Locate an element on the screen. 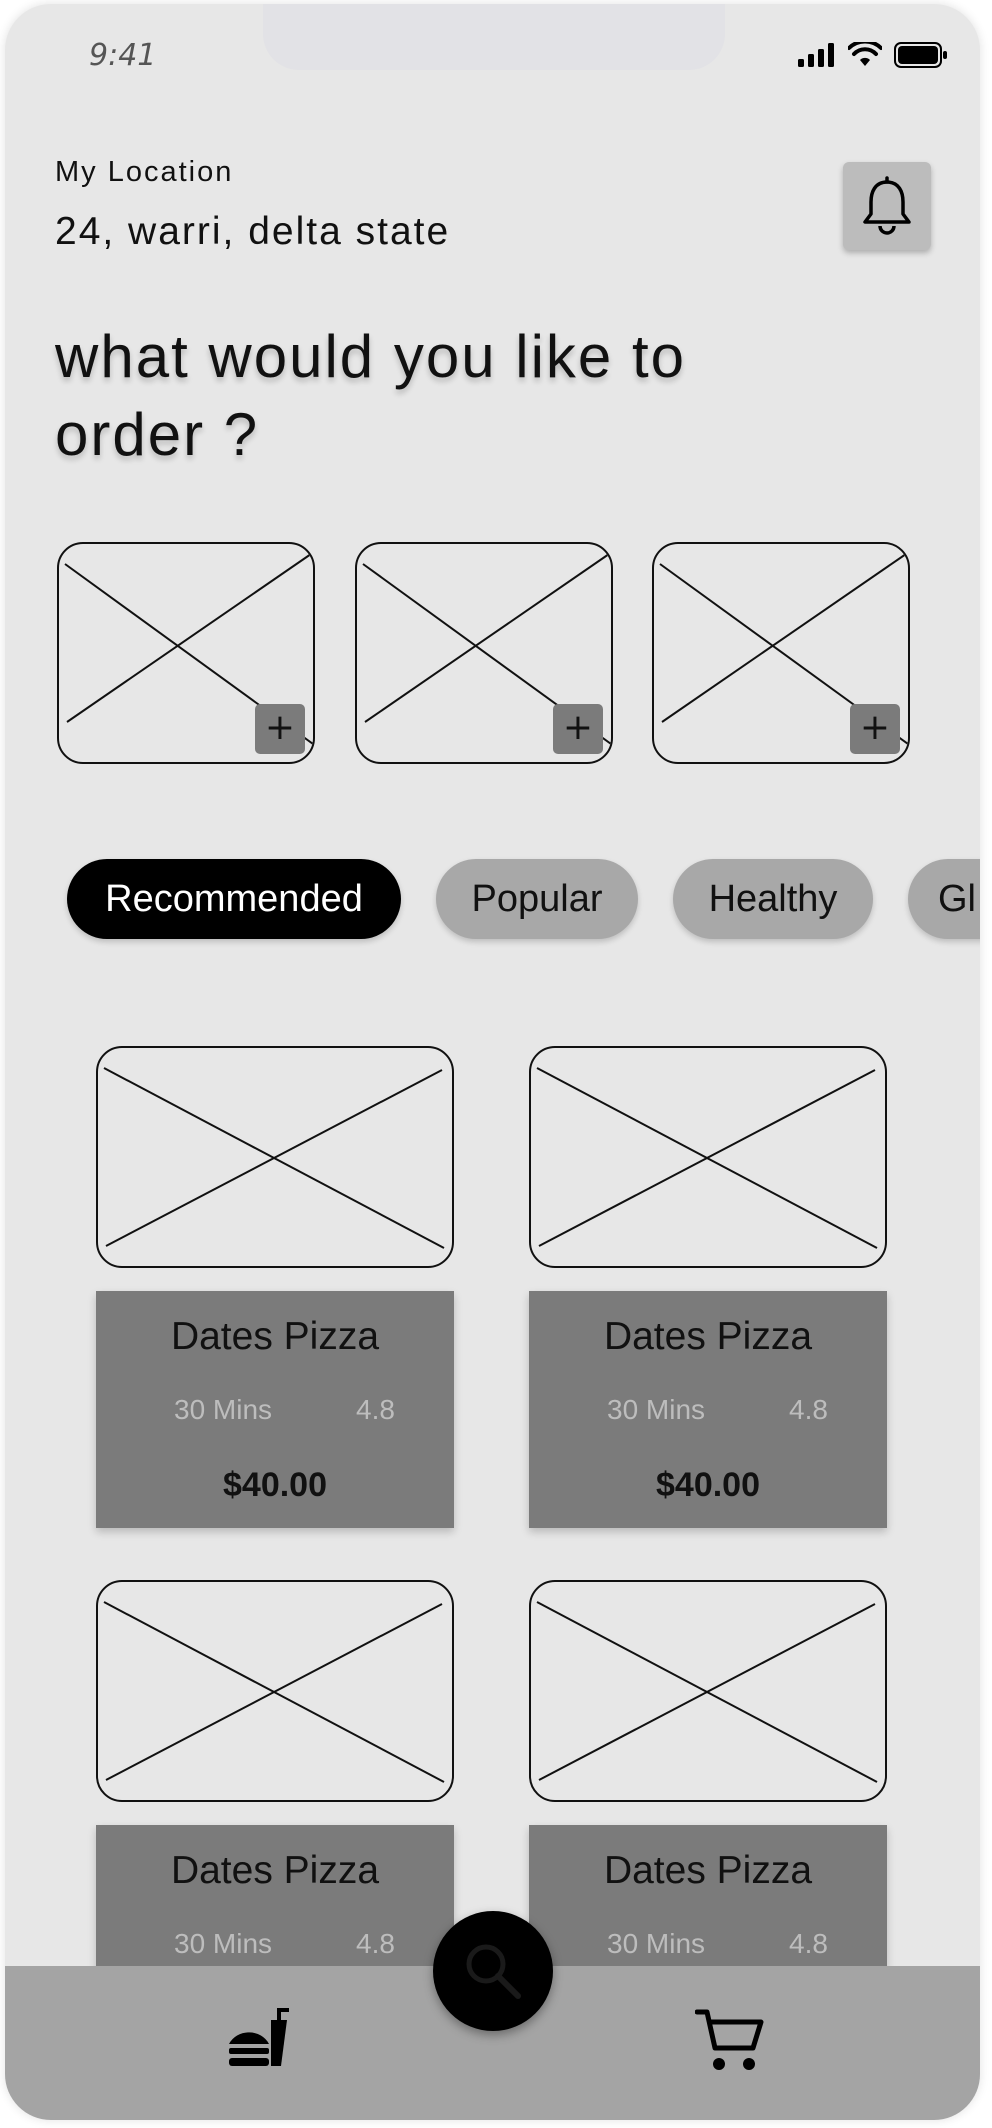  battery-icon is located at coordinates (920, 55).